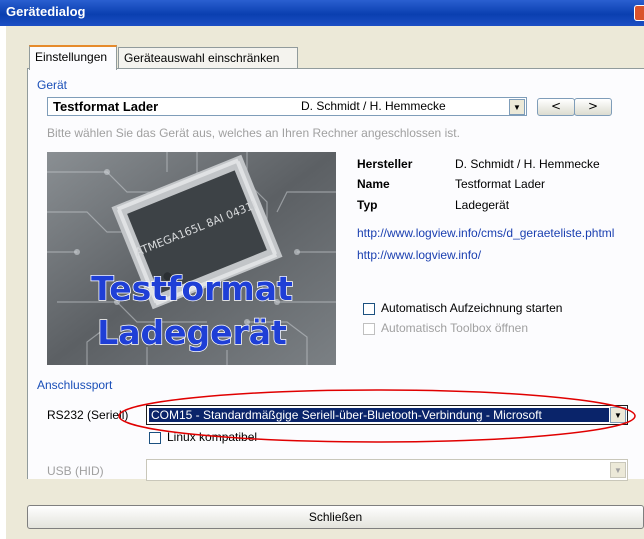 The image size is (644, 539). Describe the element at coordinates (3, 282) in the screenshot. I see `background-strip` at that location.